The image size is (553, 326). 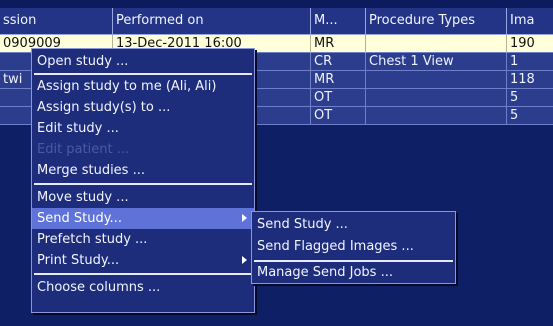 I want to click on column-header-performed-on: Performed on, so click(x=212, y=21).